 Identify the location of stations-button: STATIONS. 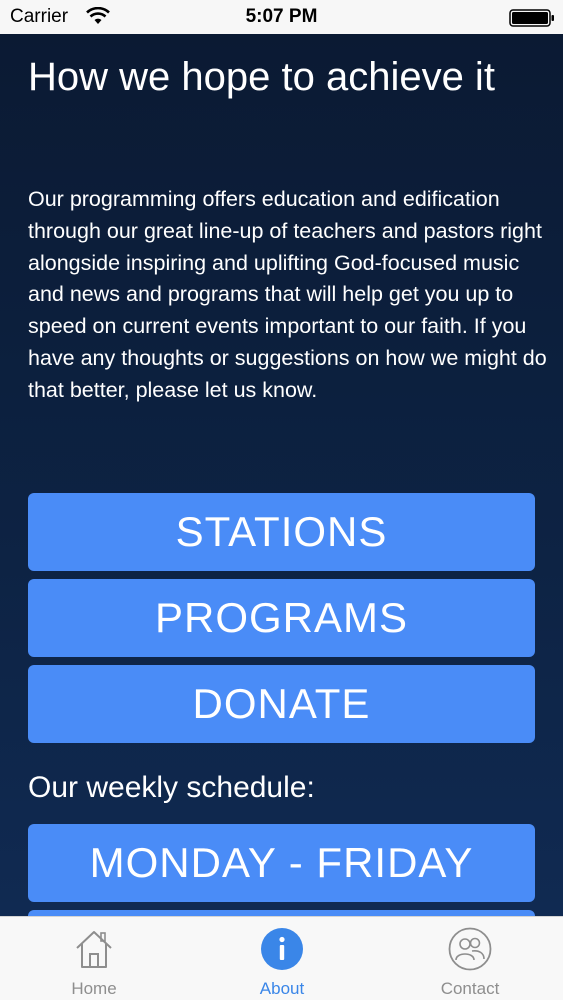
(281, 532).